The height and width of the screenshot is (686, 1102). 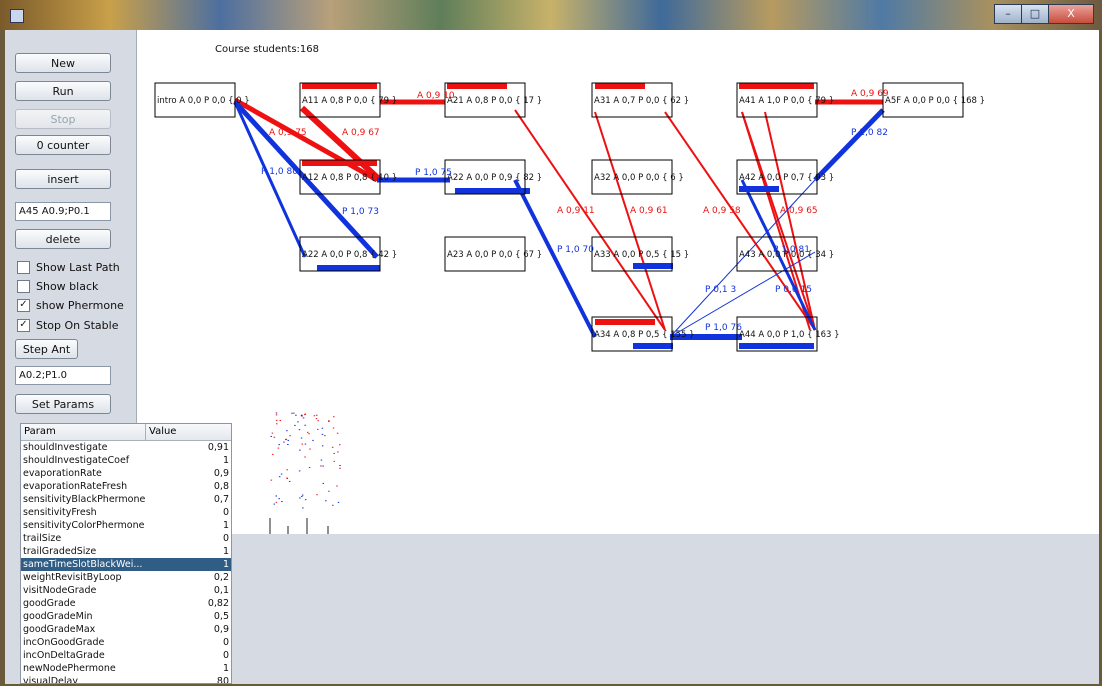 What do you see at coordinates (63, 211) in the screenshot?
I see `insert-input: A45 A0.9;P0.1` at bounding box center [63, 211].